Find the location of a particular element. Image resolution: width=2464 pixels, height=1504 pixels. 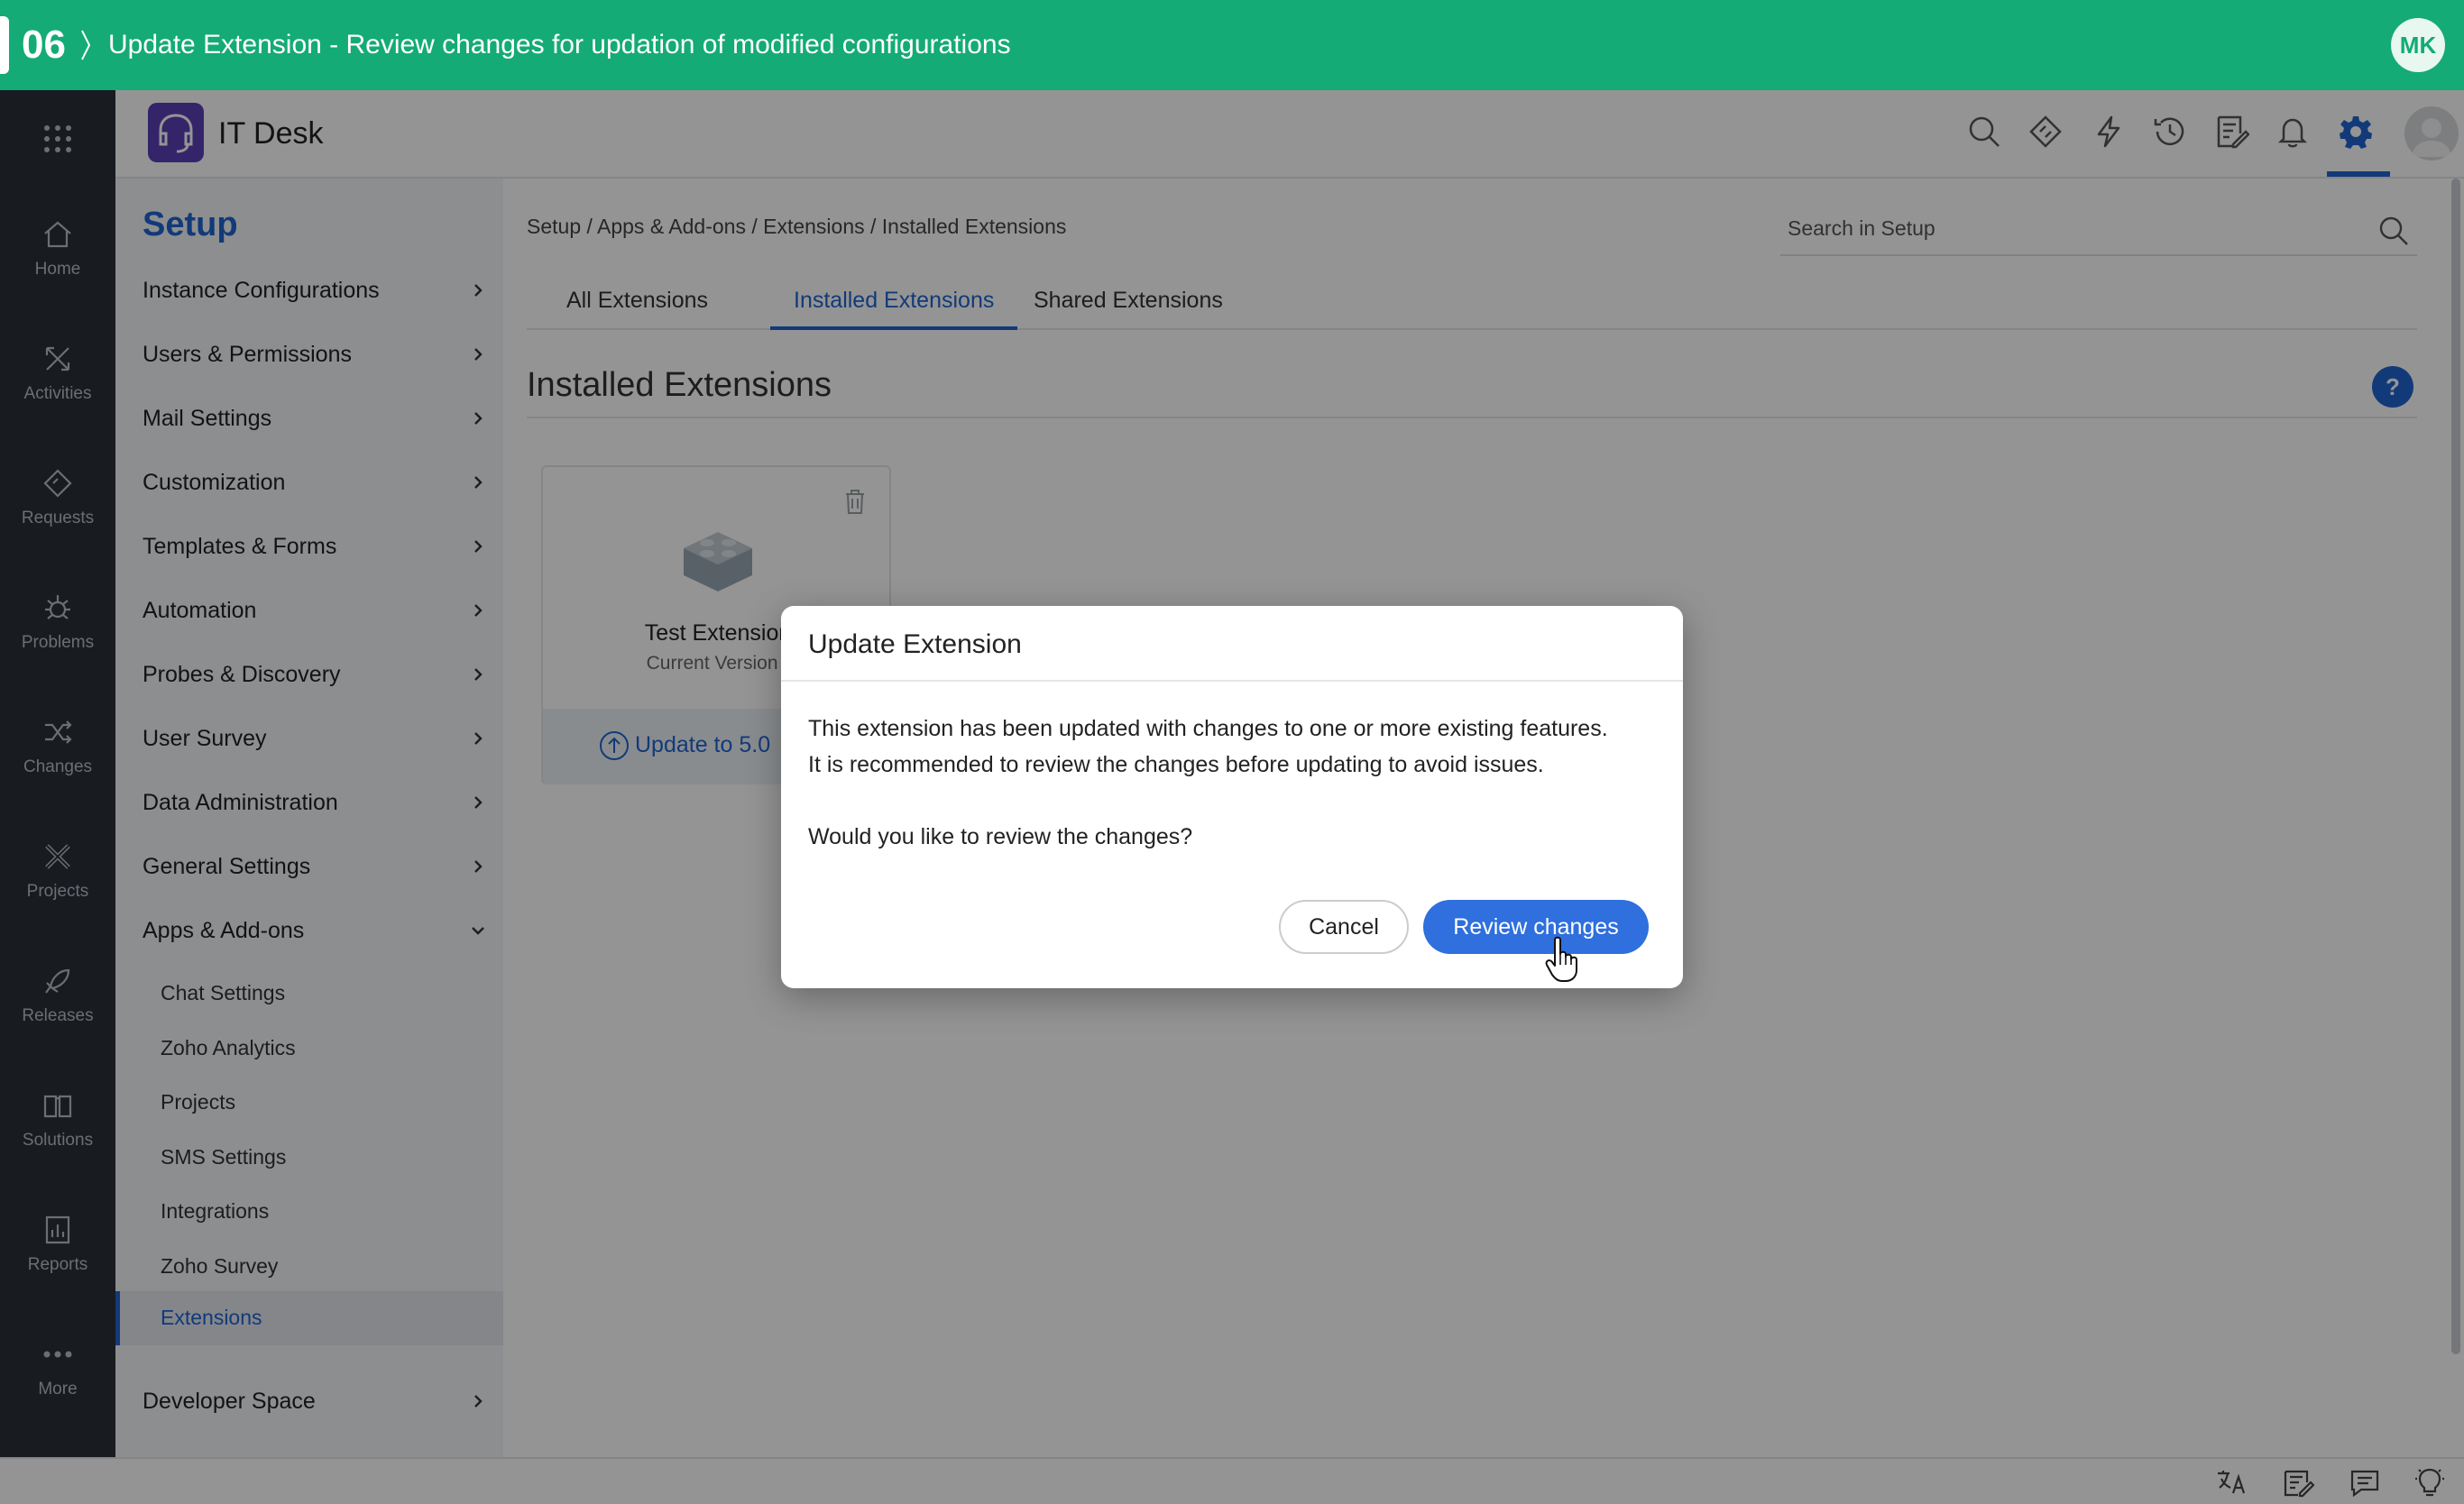

review-changes-button: Review changes is located at coordinates (1536, 927).